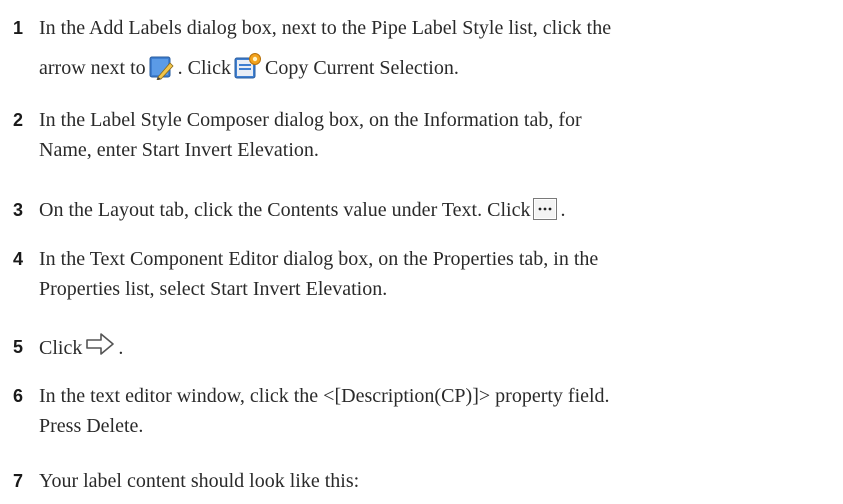 This screenshot has width=843, height=504. Describe the element at coordinates (18, 347) in the screenshot. I see `step-number: 5` at that location.